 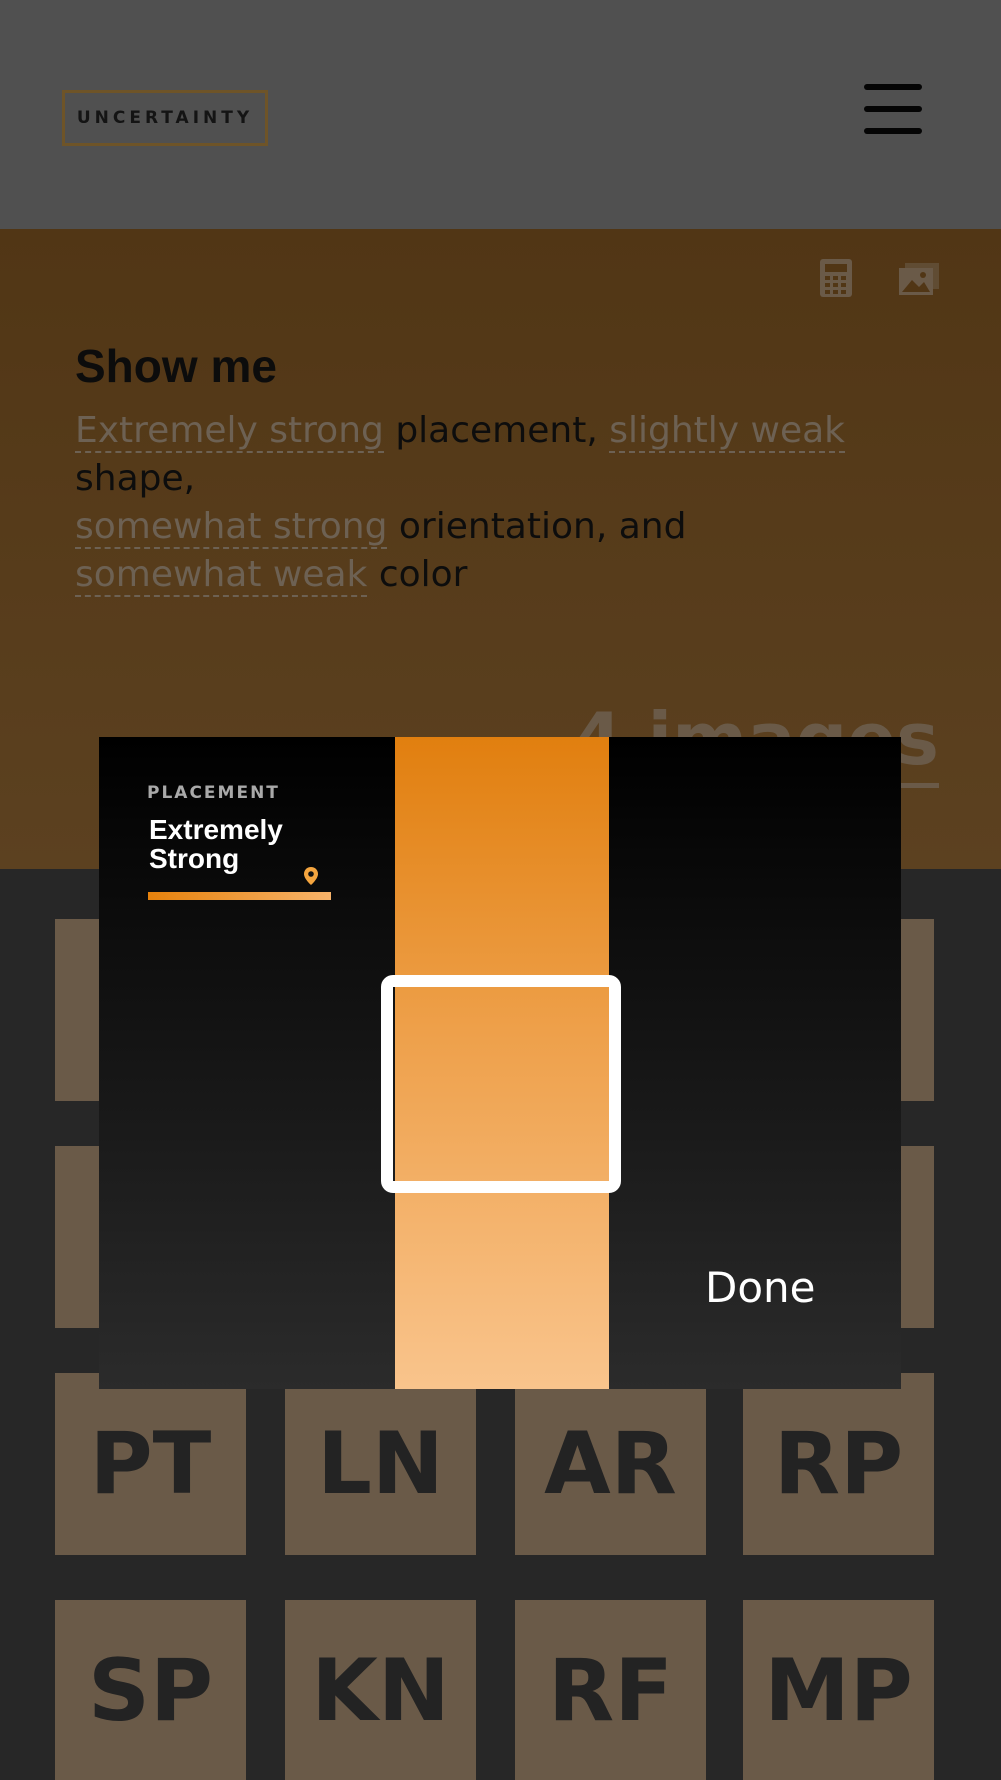 What do you see at coordinates (231, 527) in the screenshot?
I see `orientation-level-link: somewhat strong` at bounding box center [231, 527].